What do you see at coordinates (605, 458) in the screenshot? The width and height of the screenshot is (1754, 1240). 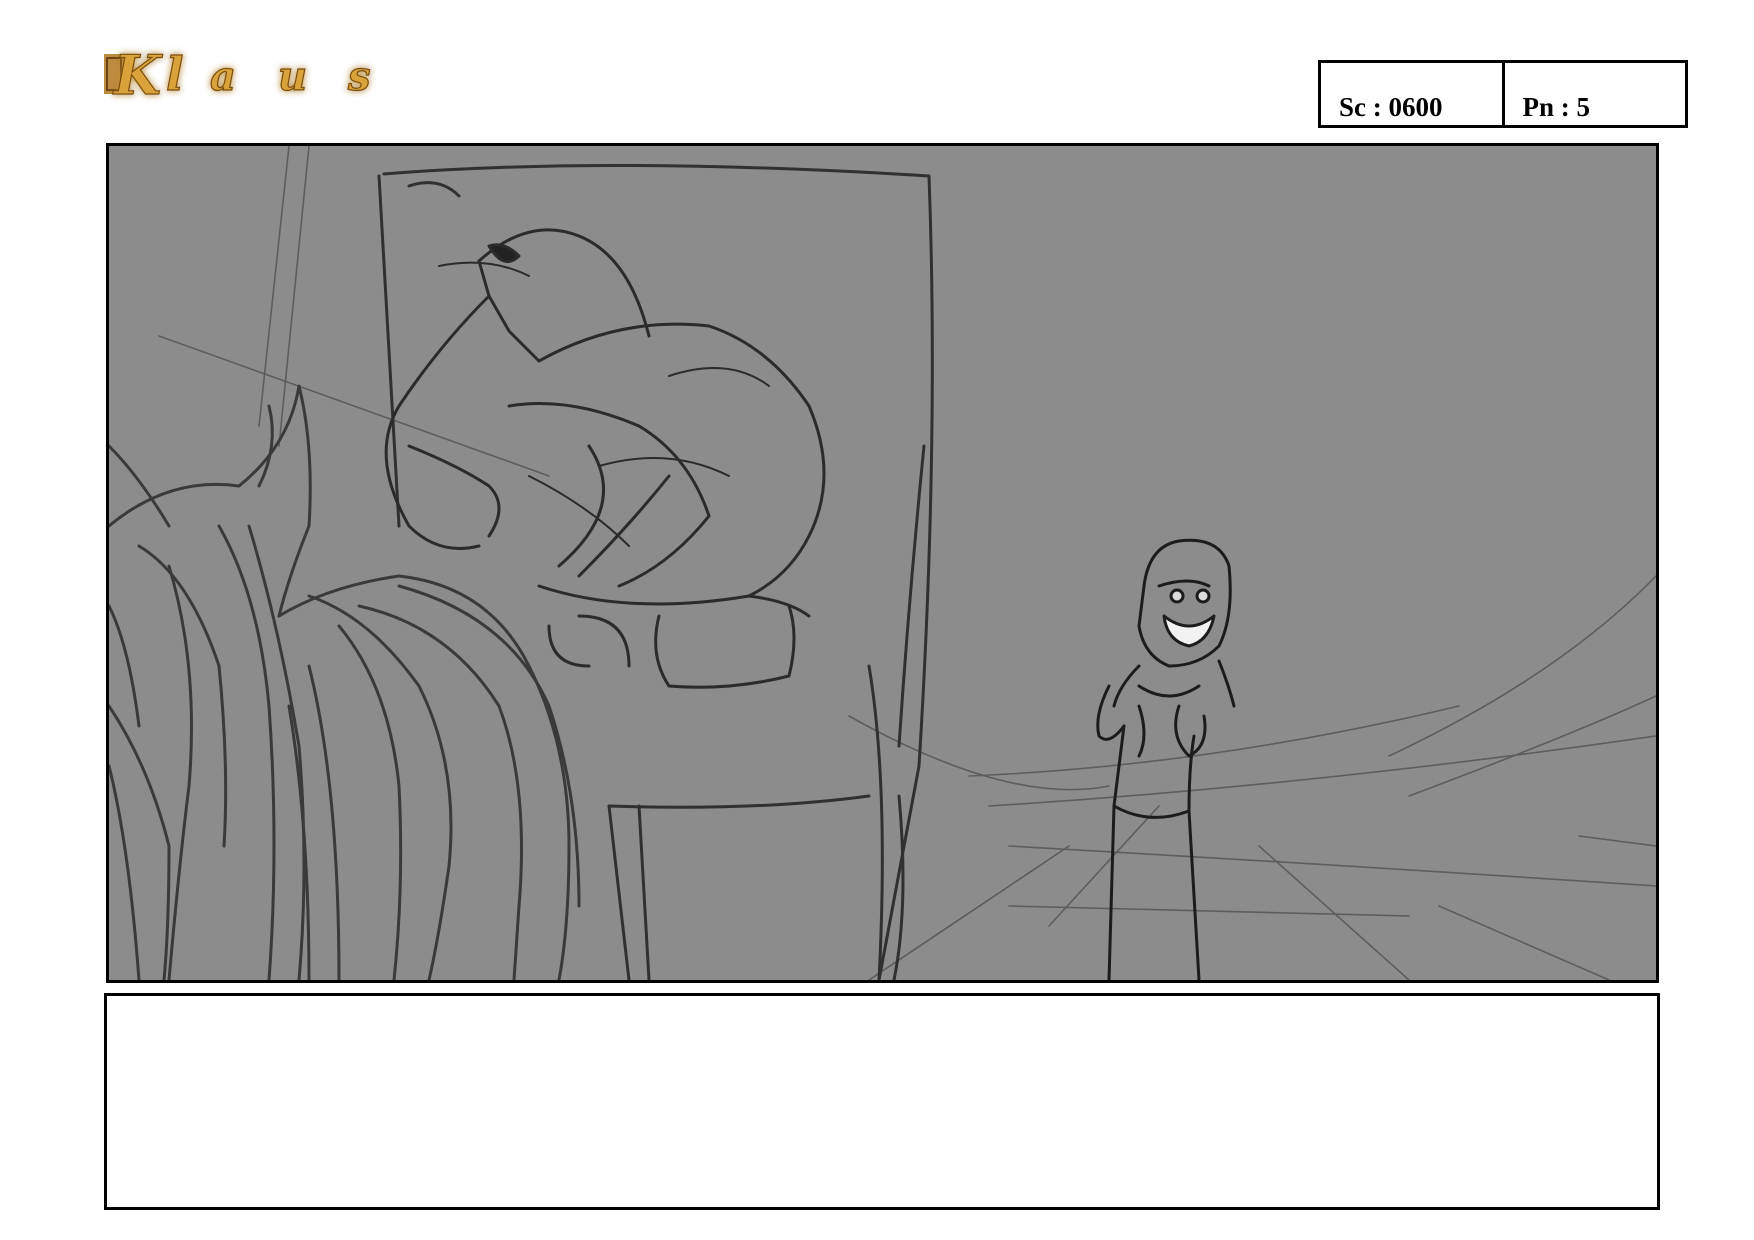 I see `seated-figure-sketch` at bounding box center [605, 458].